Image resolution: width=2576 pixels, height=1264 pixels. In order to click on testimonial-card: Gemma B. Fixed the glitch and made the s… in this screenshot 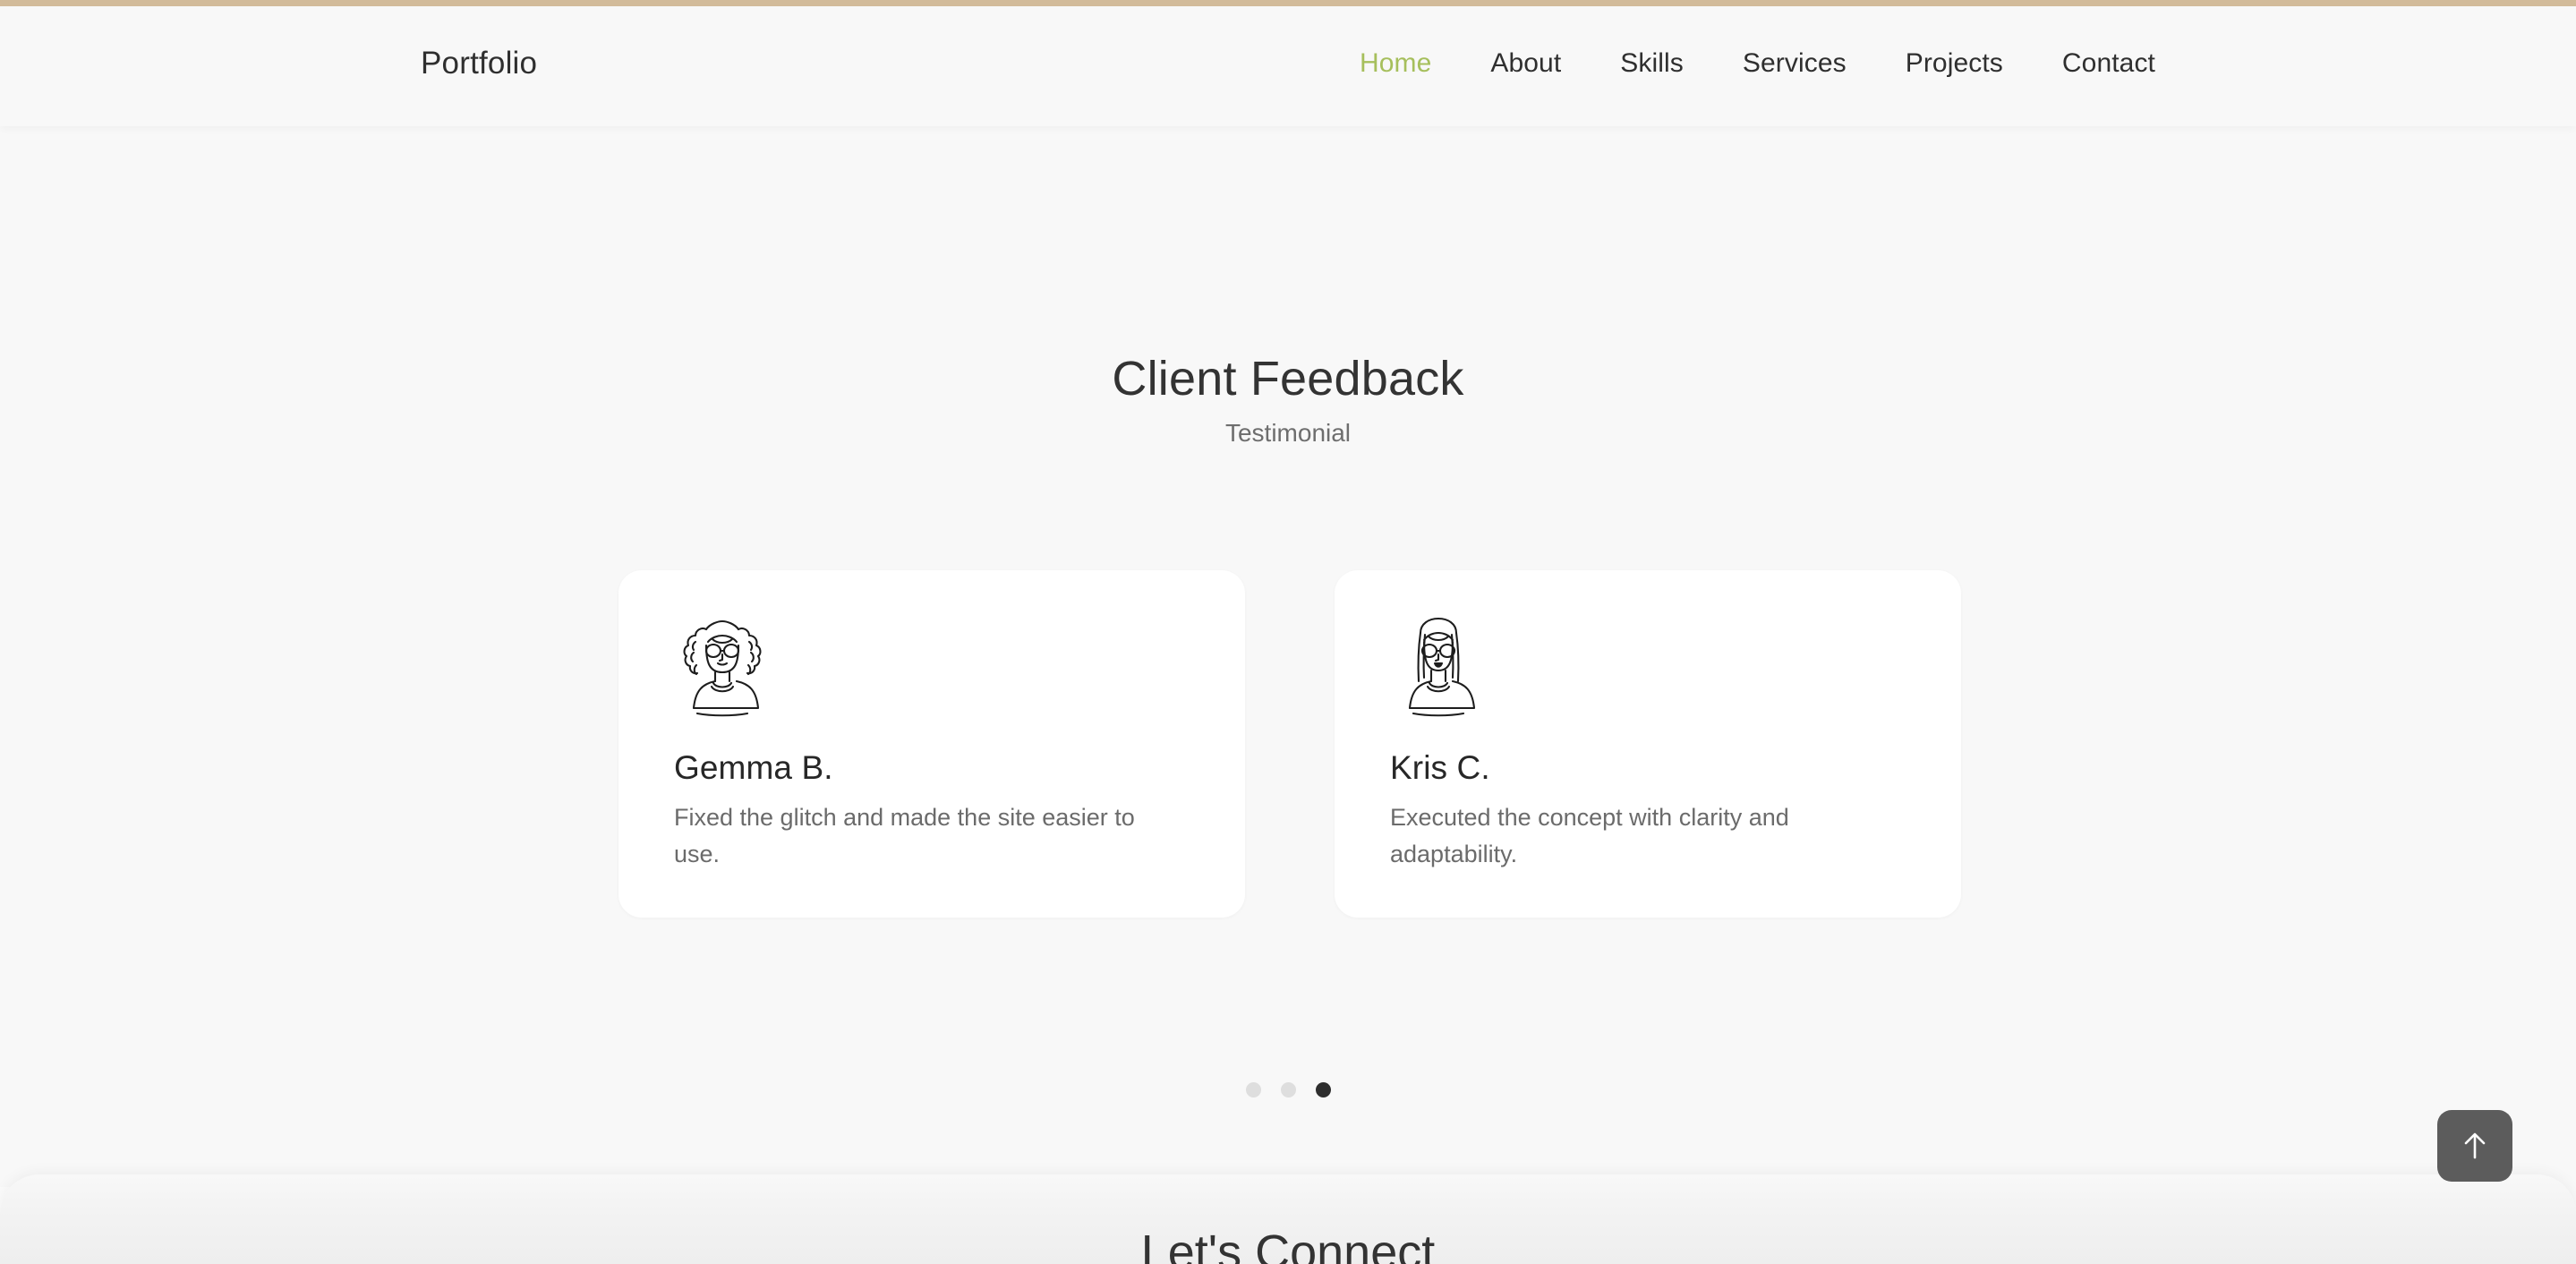, I will do `click(931, 744)`.